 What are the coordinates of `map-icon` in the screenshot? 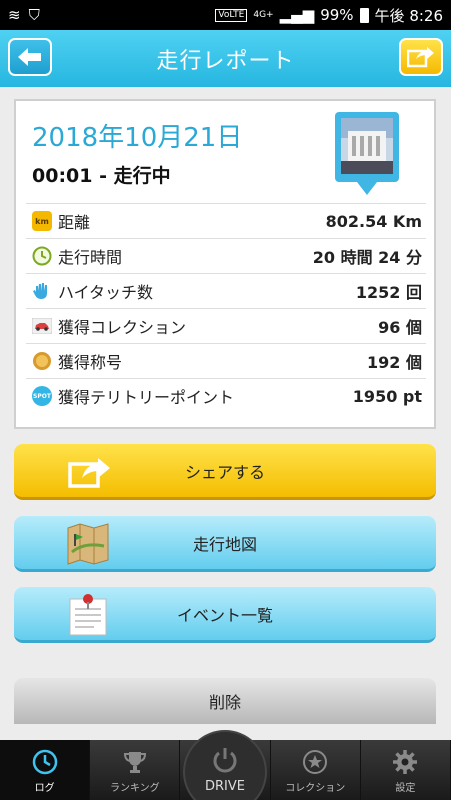 It's located at (88, 544).